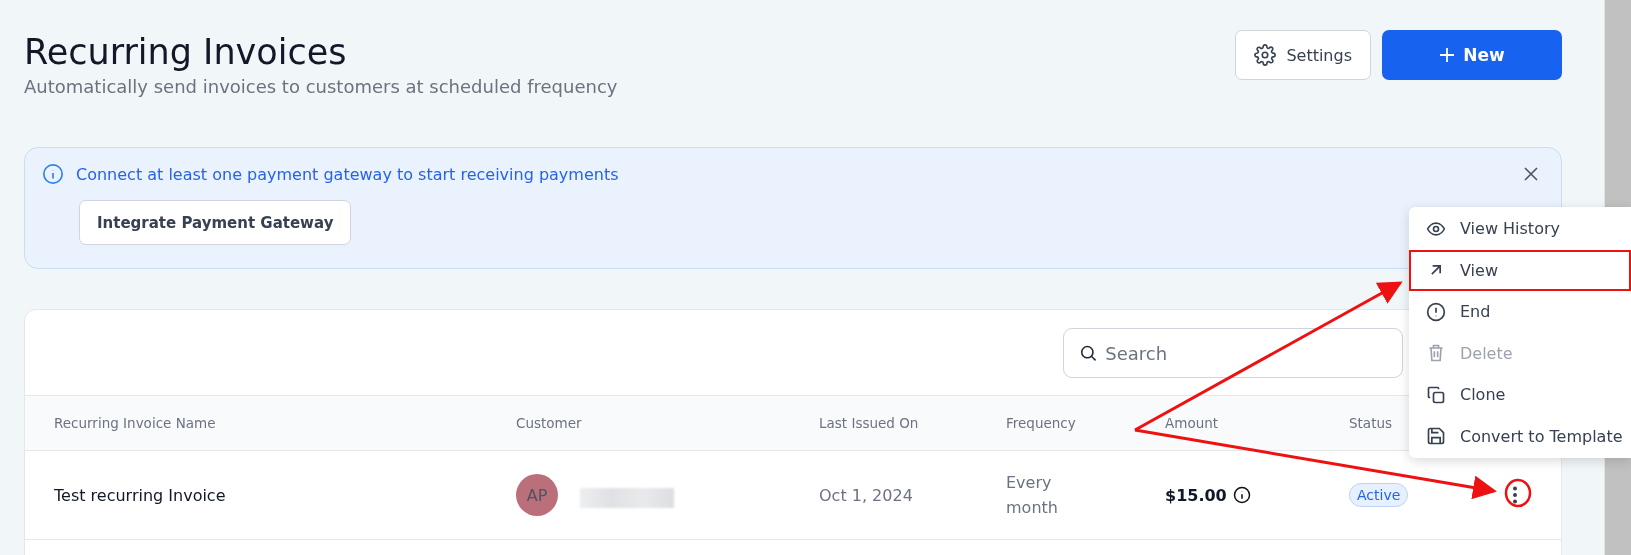 This screenshot has width=1631, height=555. What do you see at coordinates (1371, 423) in the screenshot?
I see `column-header: Status` at bounding box center [1371, 423].